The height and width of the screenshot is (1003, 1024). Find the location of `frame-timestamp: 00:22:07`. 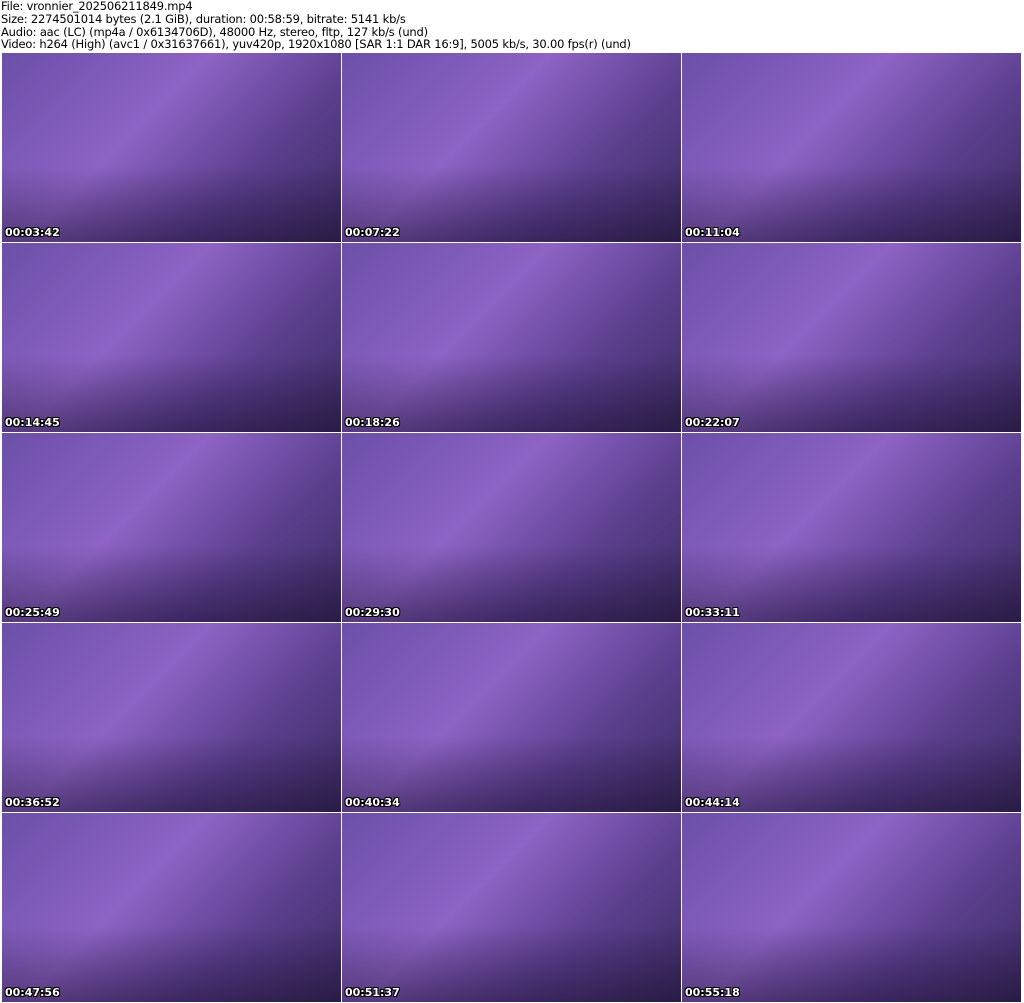

frame-timestamp: 00:22:07 is located at coordinates (712, 422).